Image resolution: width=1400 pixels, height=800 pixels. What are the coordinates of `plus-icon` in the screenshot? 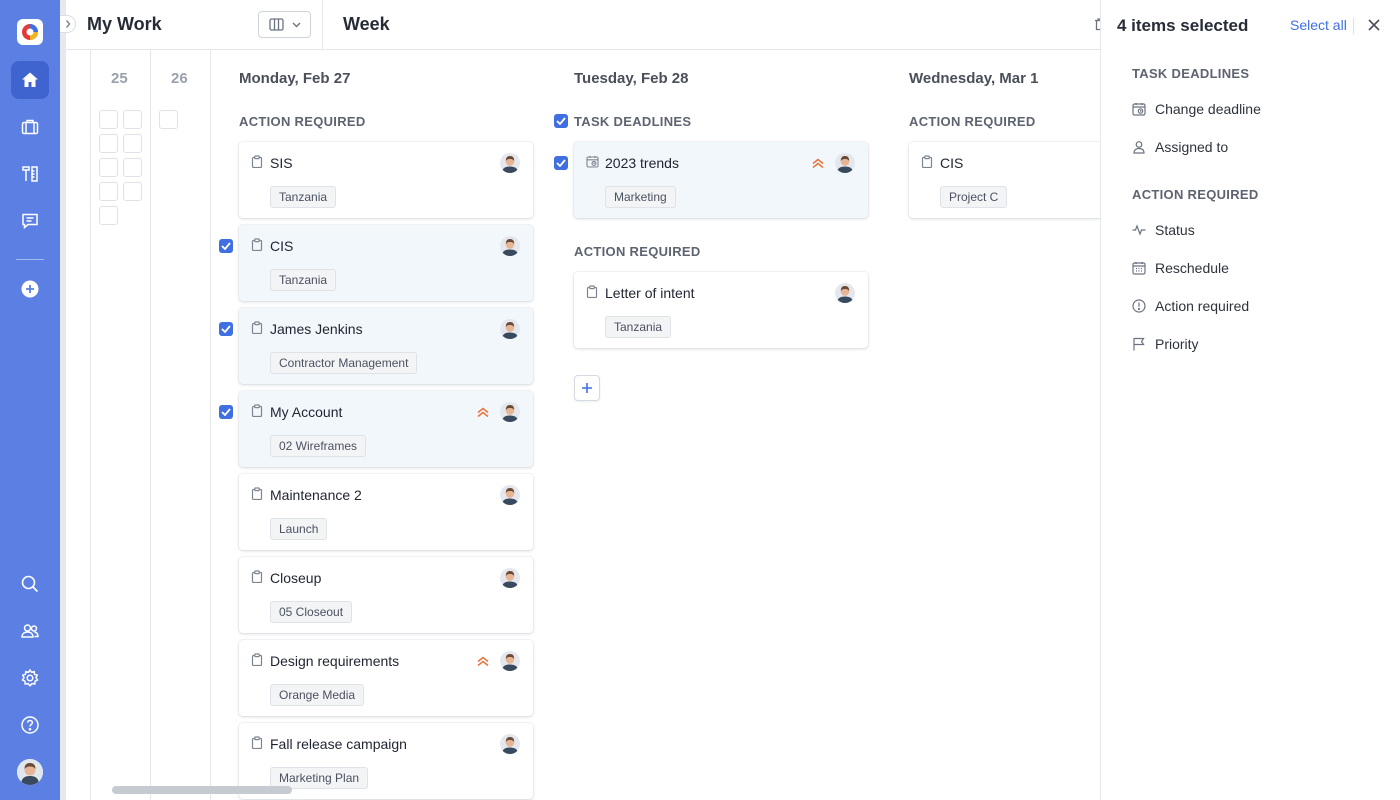 It's located at (587, 388).